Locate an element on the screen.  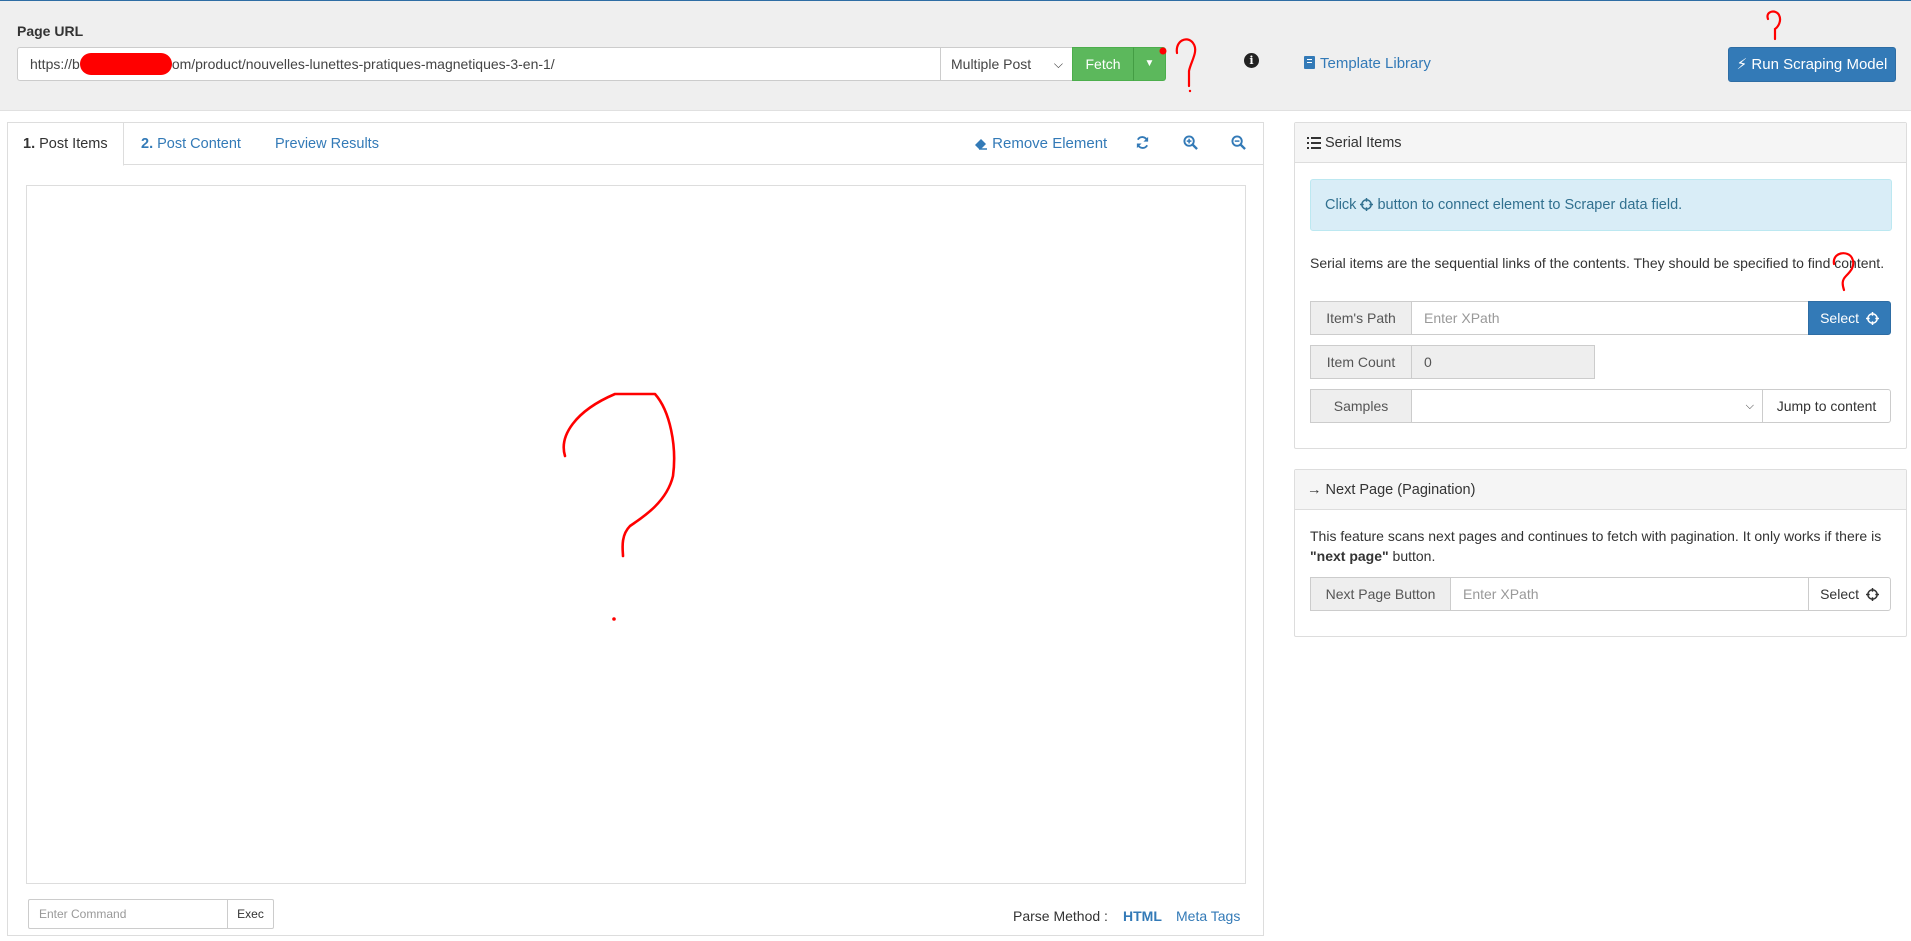
parse-method-html: HTML is located at coordinates (1142, 916).